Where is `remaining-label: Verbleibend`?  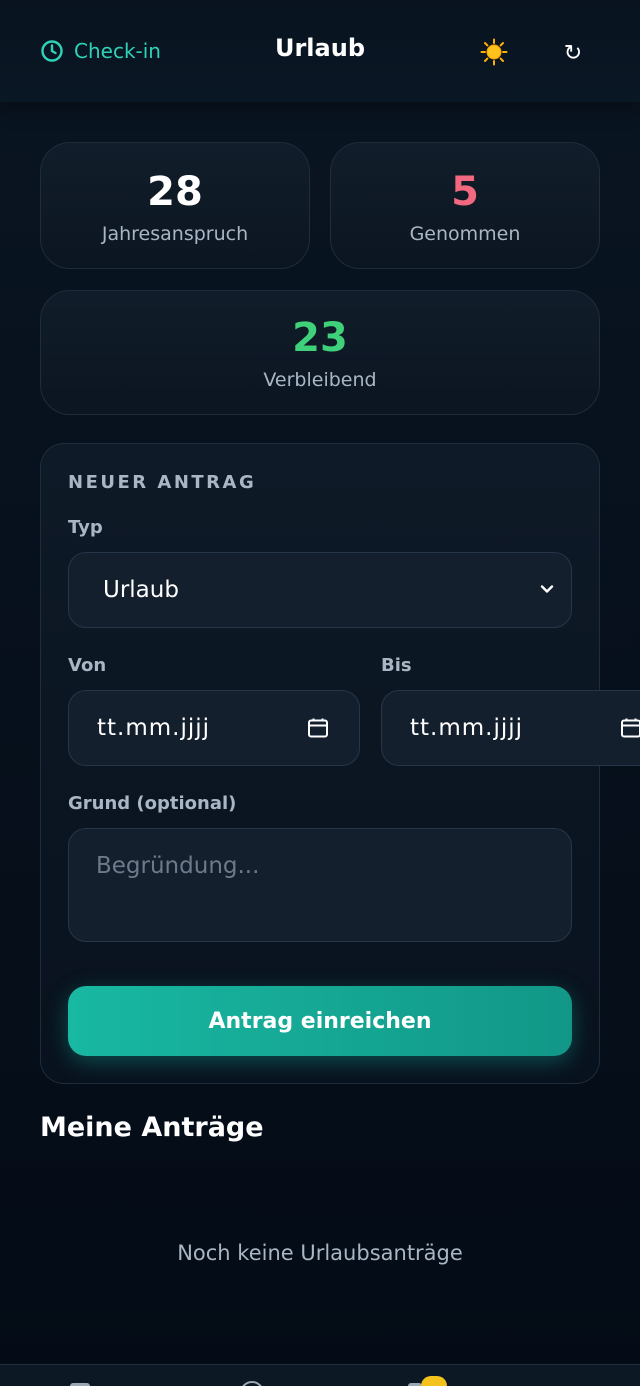
remaining-label: Verbleibend is located at coordinates (320, 380).